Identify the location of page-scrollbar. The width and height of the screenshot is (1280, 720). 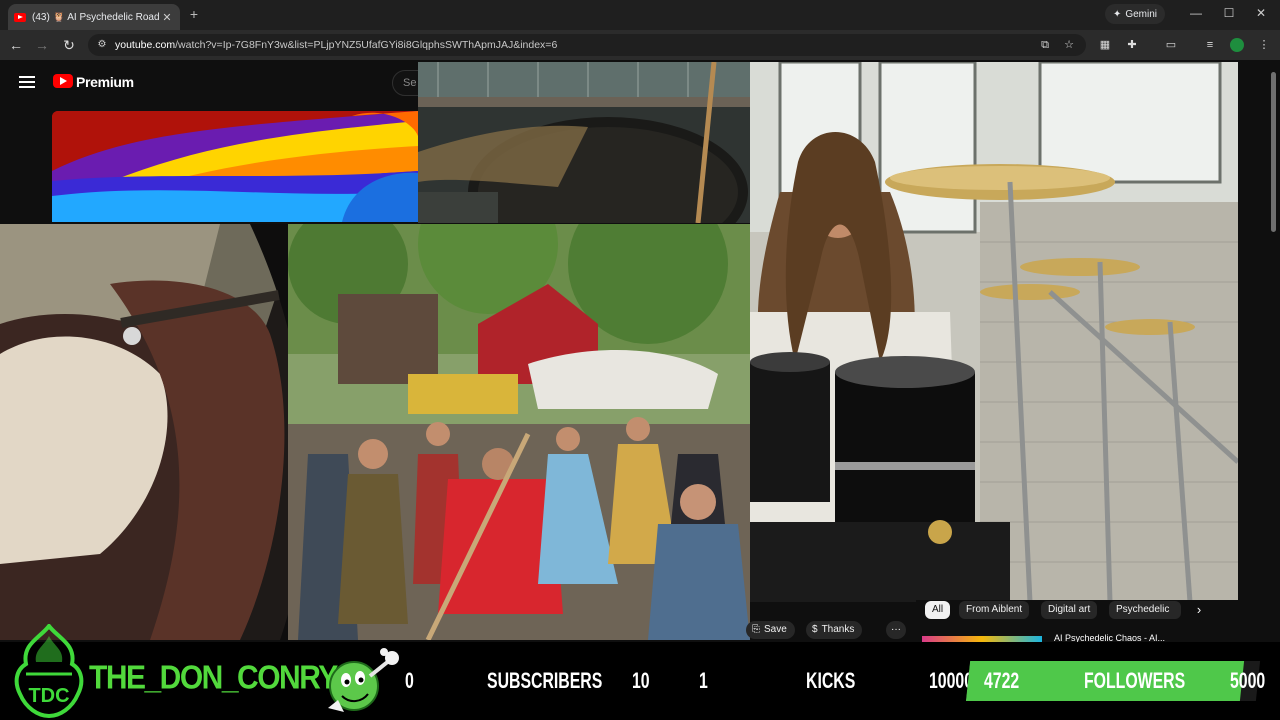
(1273, 152).